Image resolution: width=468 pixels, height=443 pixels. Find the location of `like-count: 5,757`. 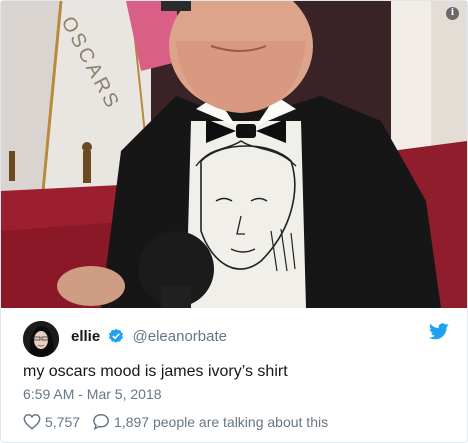

like-count: 5,757 is located at coordinates (62, 422).